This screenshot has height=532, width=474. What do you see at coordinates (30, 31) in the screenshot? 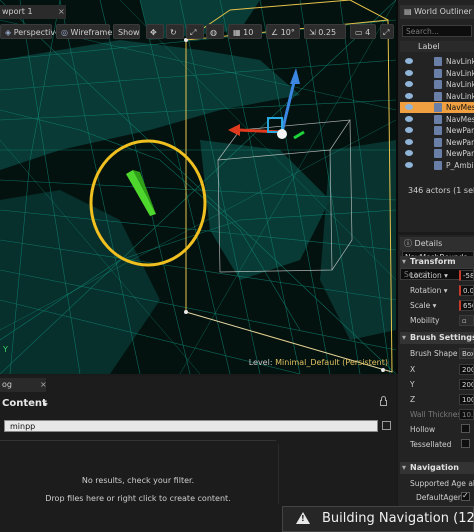
I see `perspective-button: ◈ Perspective` at bounding box center [30, 31].